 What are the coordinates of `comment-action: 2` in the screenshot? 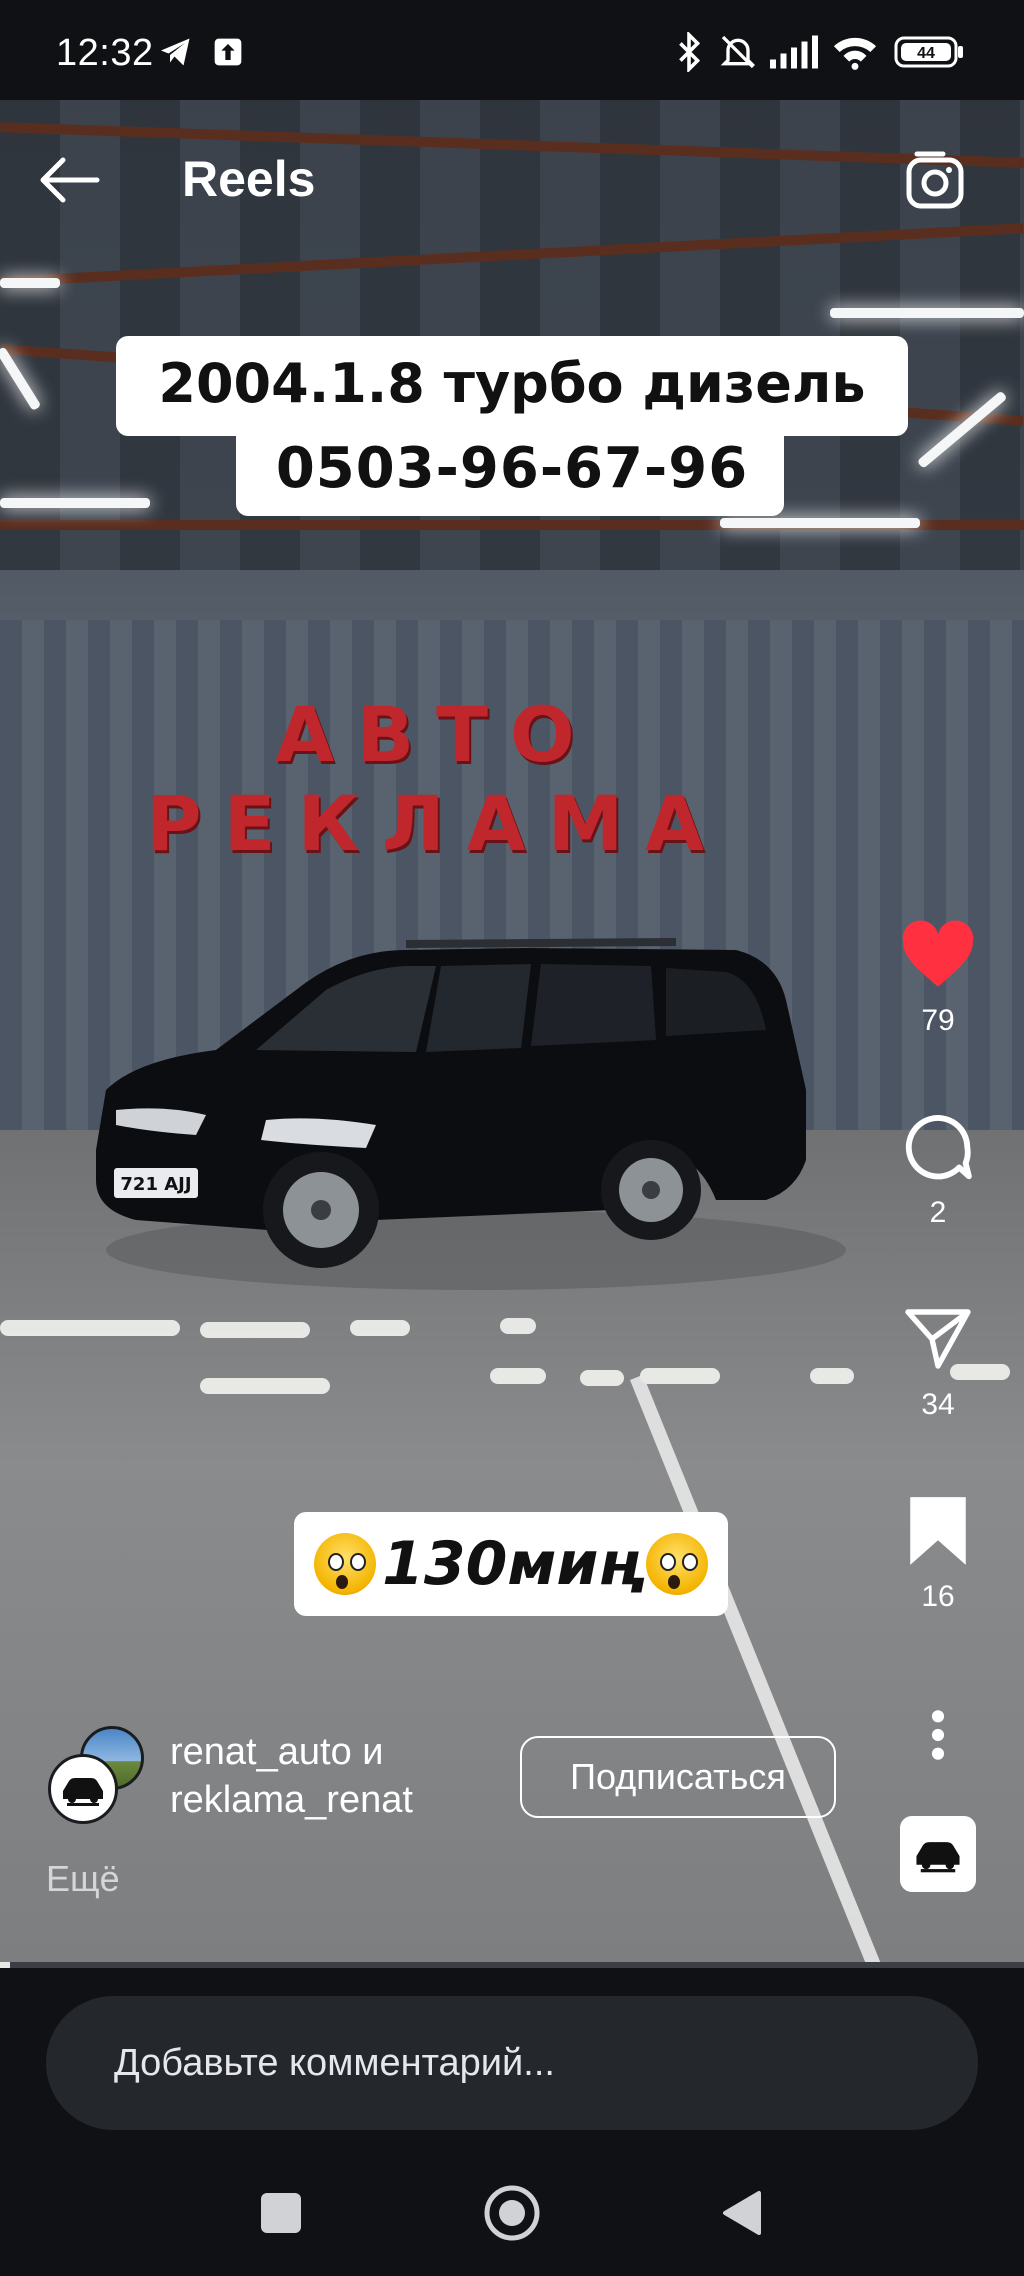 It's located at (938, 1166).